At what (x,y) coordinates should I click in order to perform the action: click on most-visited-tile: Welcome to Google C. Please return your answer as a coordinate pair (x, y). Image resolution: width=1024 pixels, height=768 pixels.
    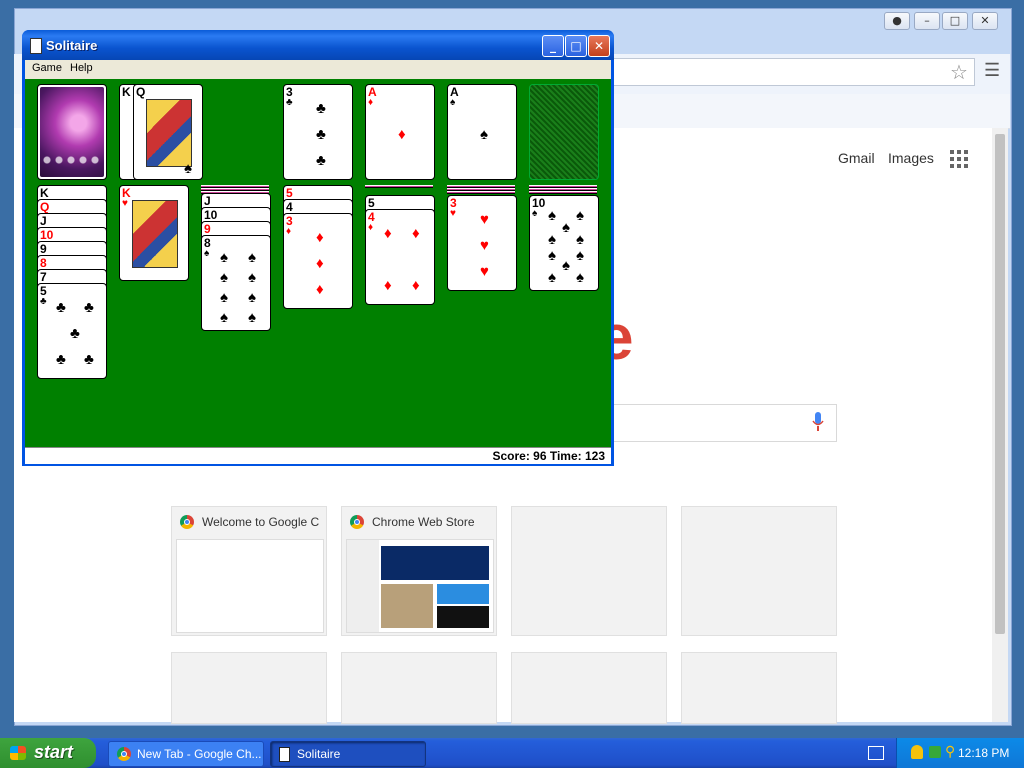
    Looking at the image, I should click on (249, 571).